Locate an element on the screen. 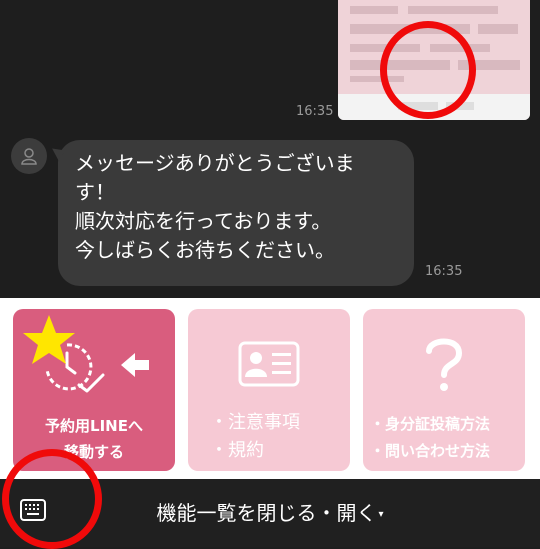 Image resolution: width=540 pixels, height=549 pixels. menu-tile-id-upload-contact: ・身分証投稿方法 ・問い合わせ方法 is located at coordinates (444, 390).